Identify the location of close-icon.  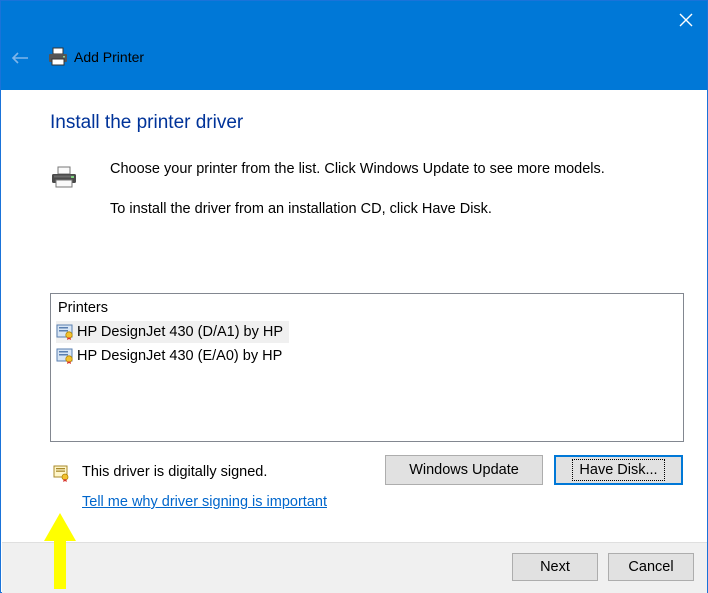
(686, 20).